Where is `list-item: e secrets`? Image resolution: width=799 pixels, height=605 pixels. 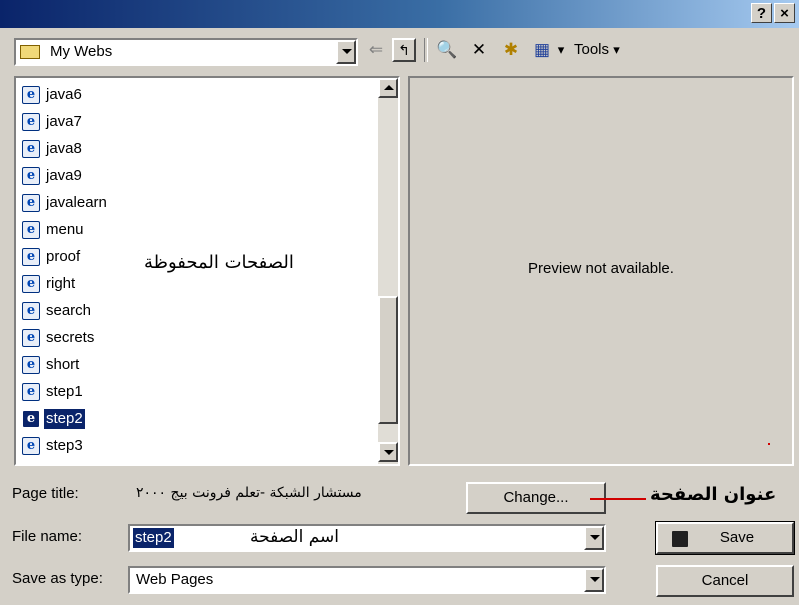 list-item: e secrets is located at coordinates (59, 337).